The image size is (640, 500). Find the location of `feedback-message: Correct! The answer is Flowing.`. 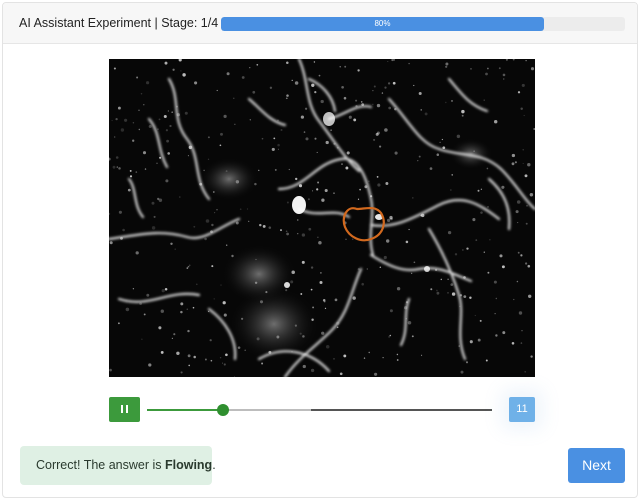

feedback-message: Correct! The answer is Flowing. is located at coordinates (118, 465).